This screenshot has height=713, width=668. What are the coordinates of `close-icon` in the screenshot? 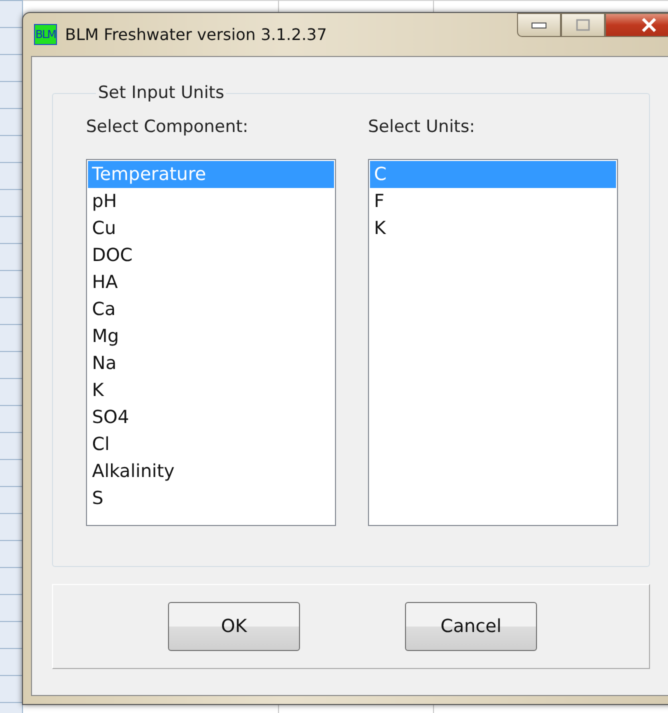 It's located at (649, 25).